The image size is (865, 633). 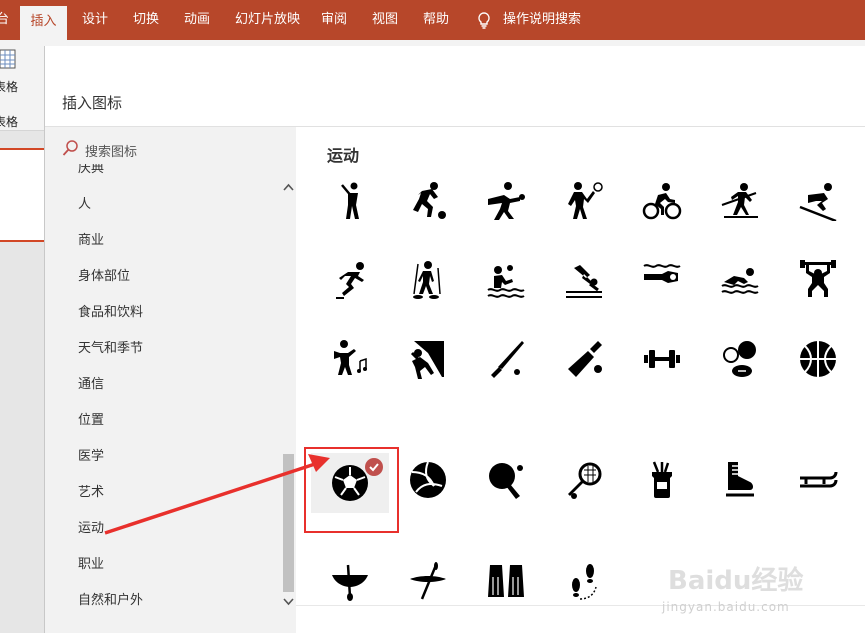 I want to click on tab-help: 帮助, so click(x=436, y=20).